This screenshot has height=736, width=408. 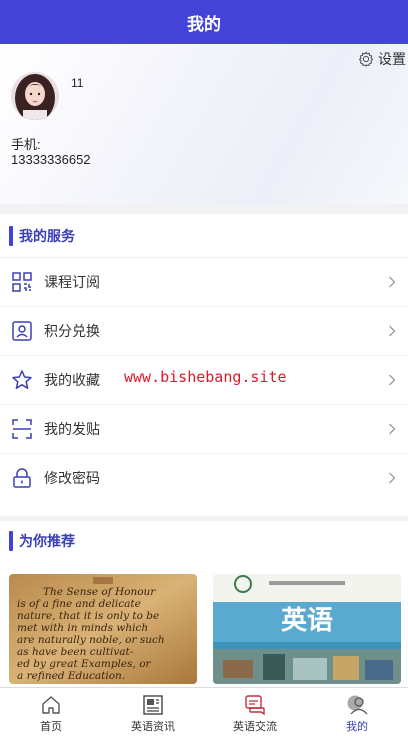 What do you see at coordinates (204, 477) in the screenshot?
I see `menu-item-change-password: 修改密码` at bounding box center [204, 477].